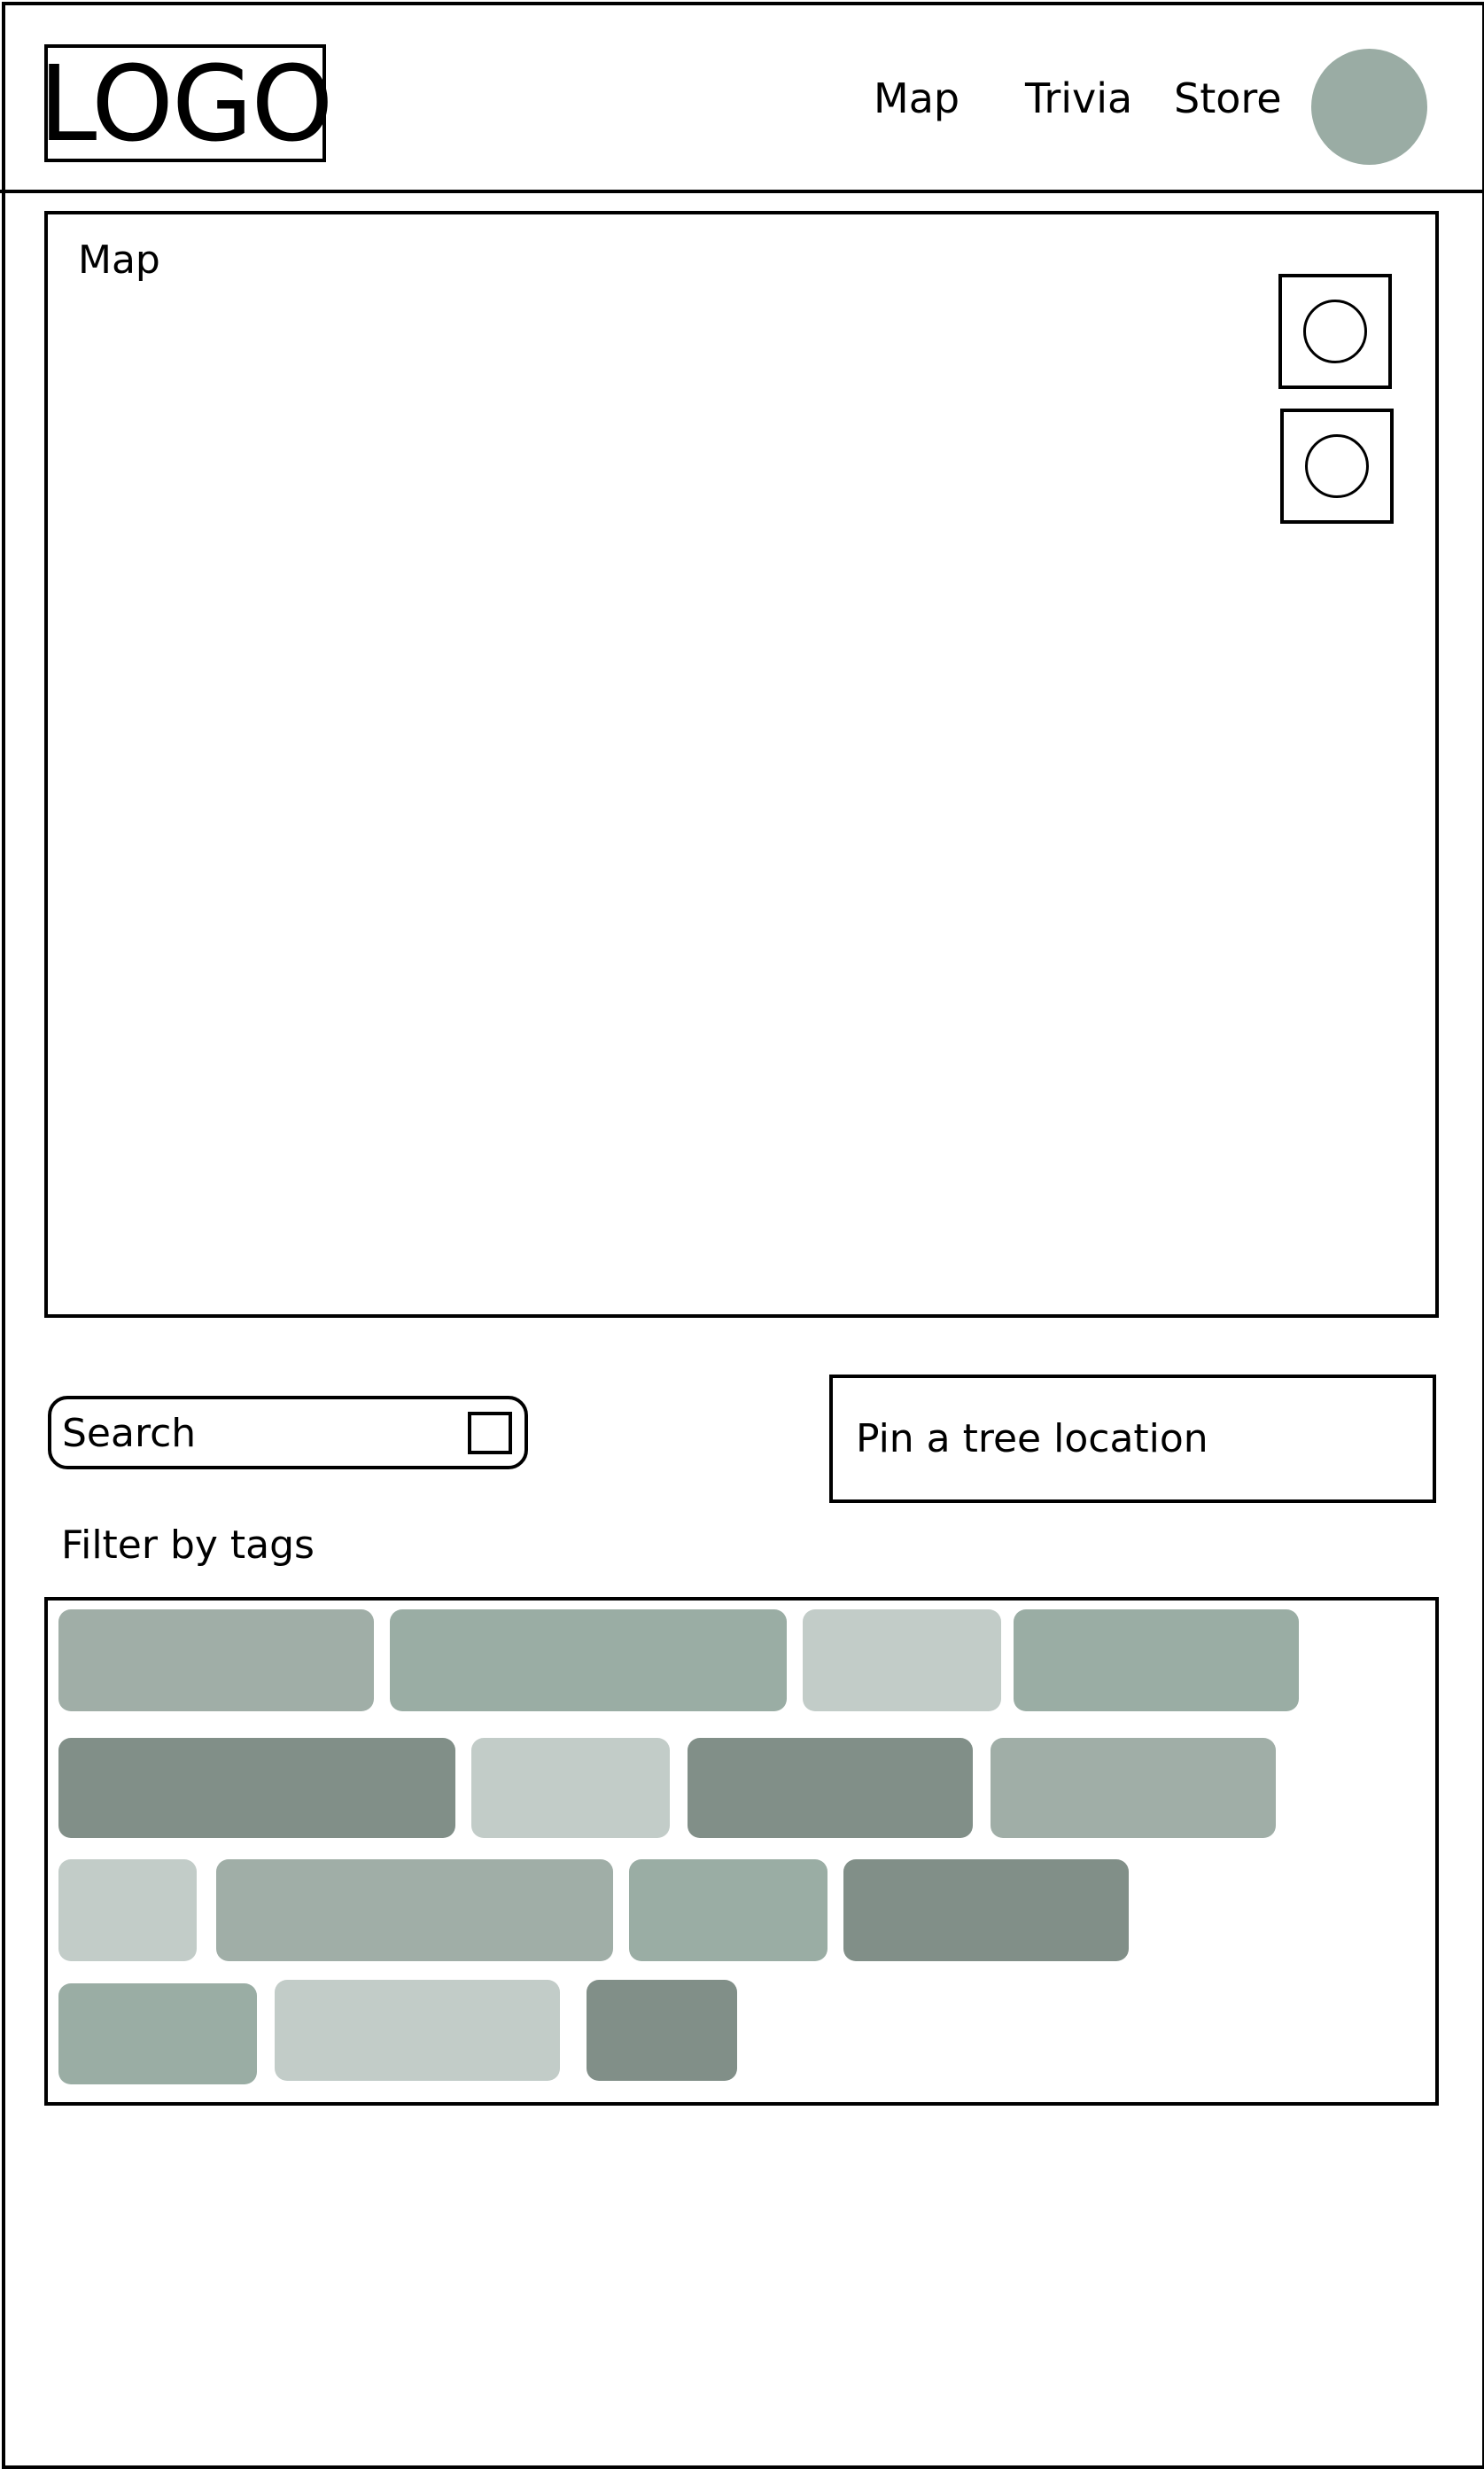 This screenshot has height=2469, width=1484. What do you see at coordinates (186, 103) in the screenshot?
I see `logo: LOGO` at bounding box center [186, 103].